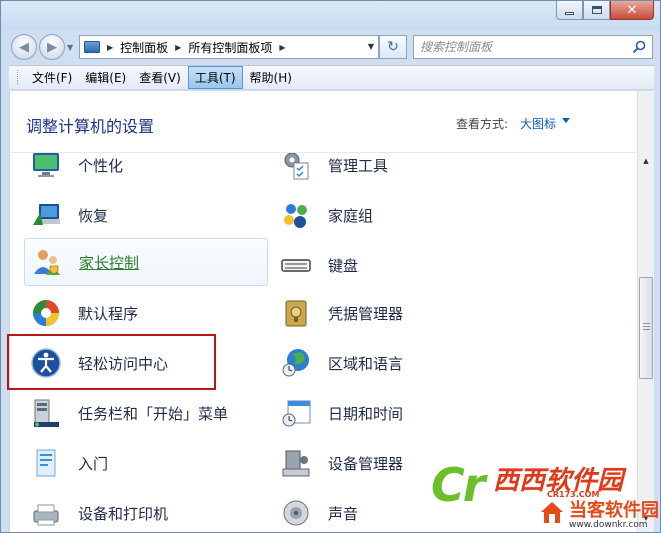  Describe the element at coordinates (324, 122) in the screenshot. I see `content-header: 调整计算机的设置 查看方式: 大图标` at that location.